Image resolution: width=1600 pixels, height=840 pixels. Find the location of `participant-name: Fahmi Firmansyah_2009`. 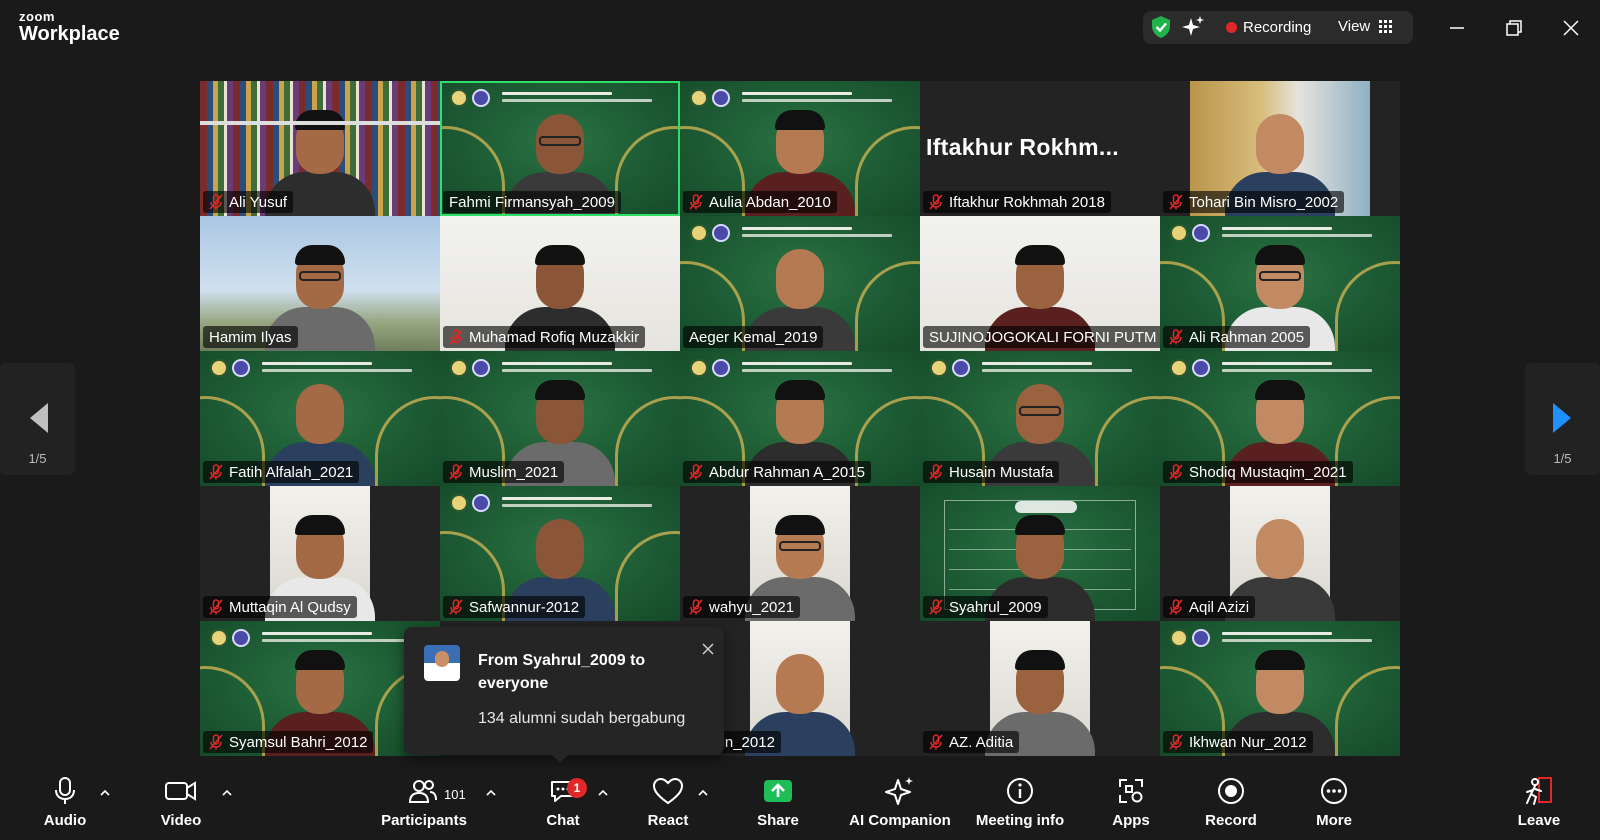

participant-name: Fahmi Firmansyah_2009 is located at coordinates (532, 202).